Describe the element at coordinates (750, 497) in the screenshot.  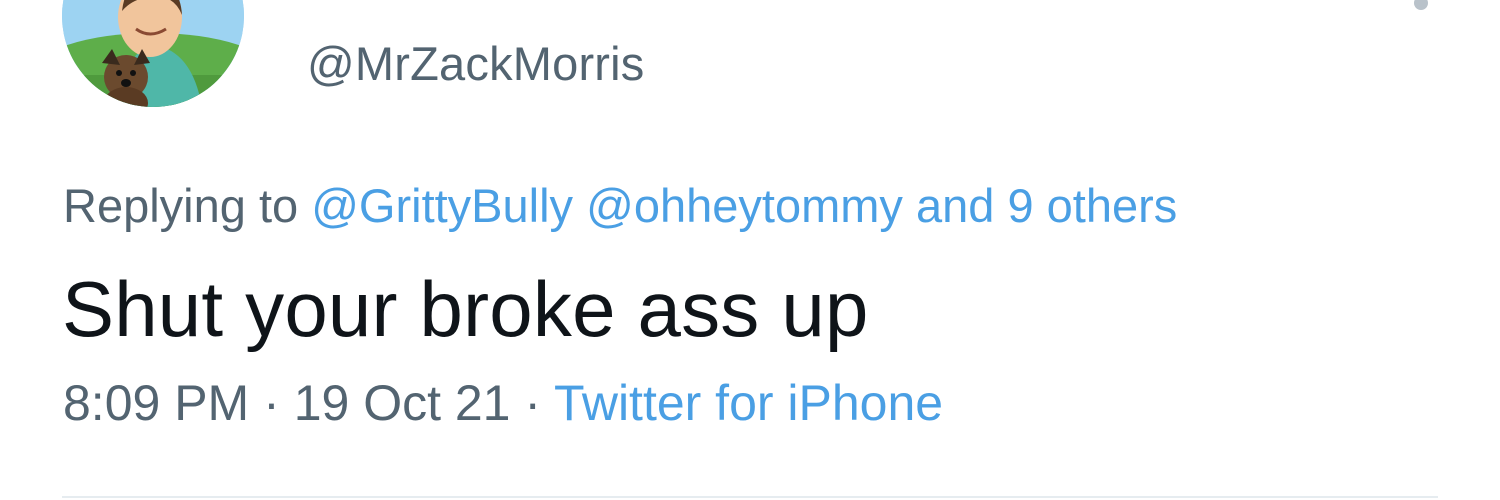
I see `divider` at that location.